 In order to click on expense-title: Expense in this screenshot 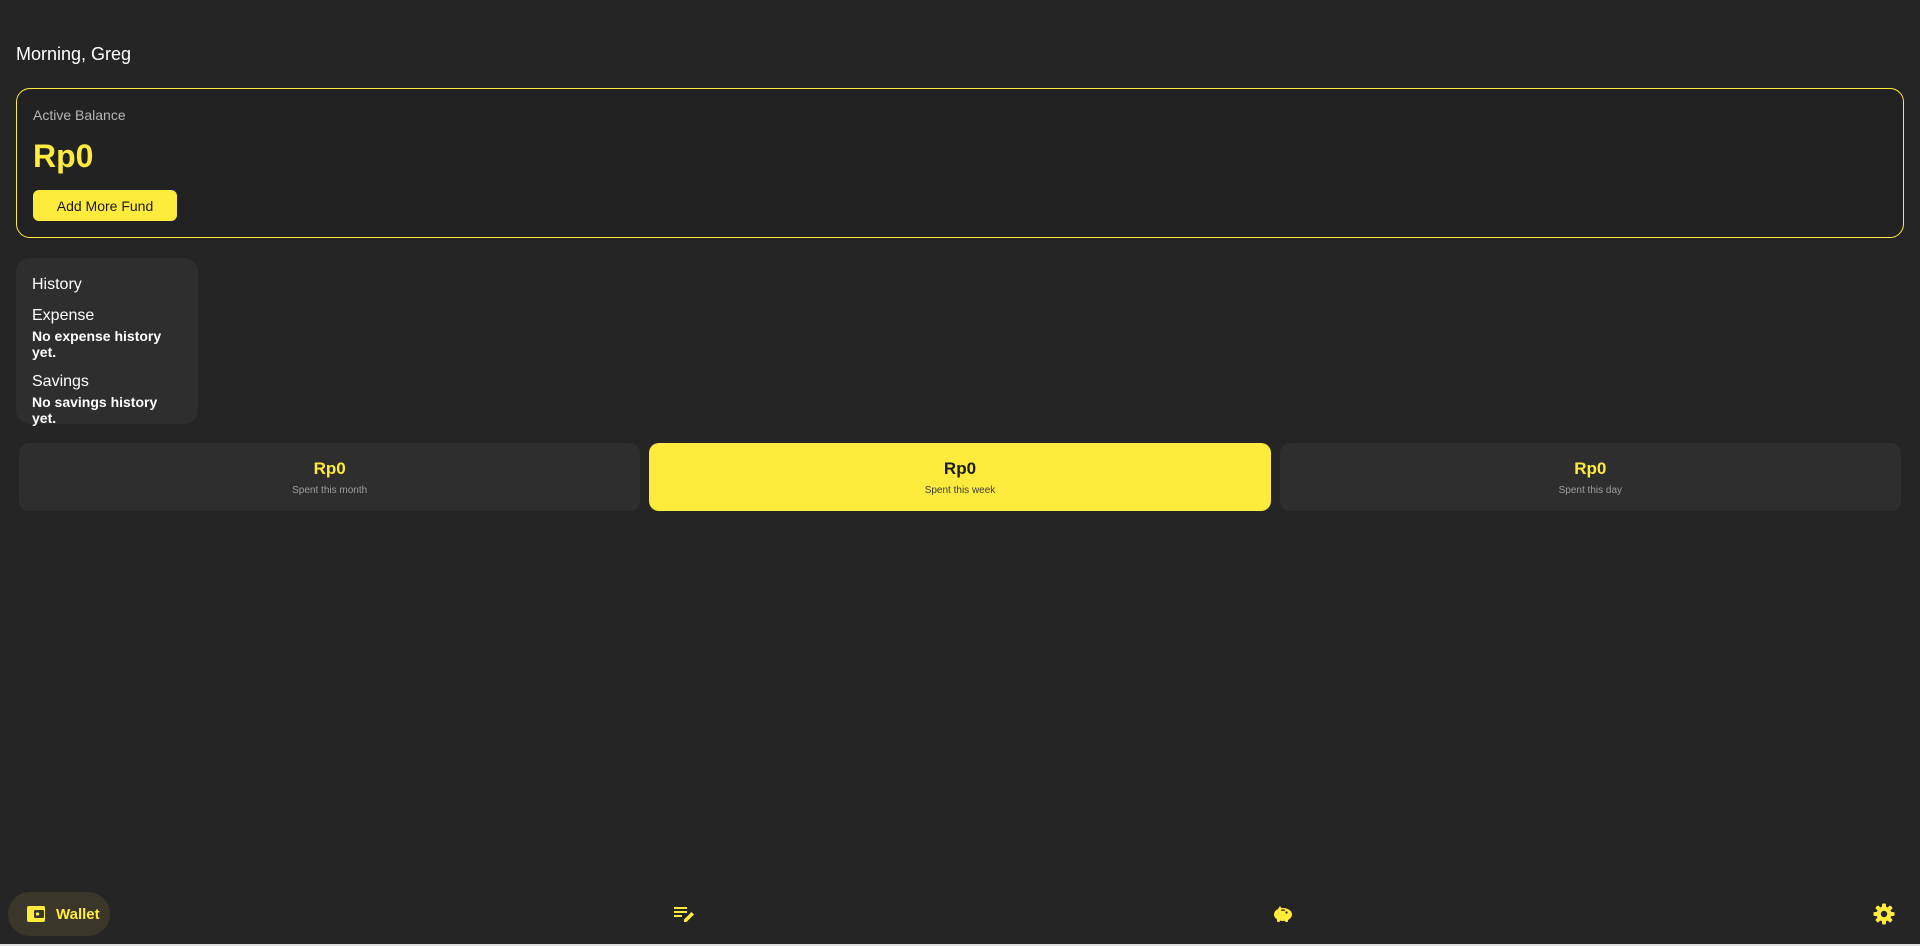, I will do `click(63, 315)`.